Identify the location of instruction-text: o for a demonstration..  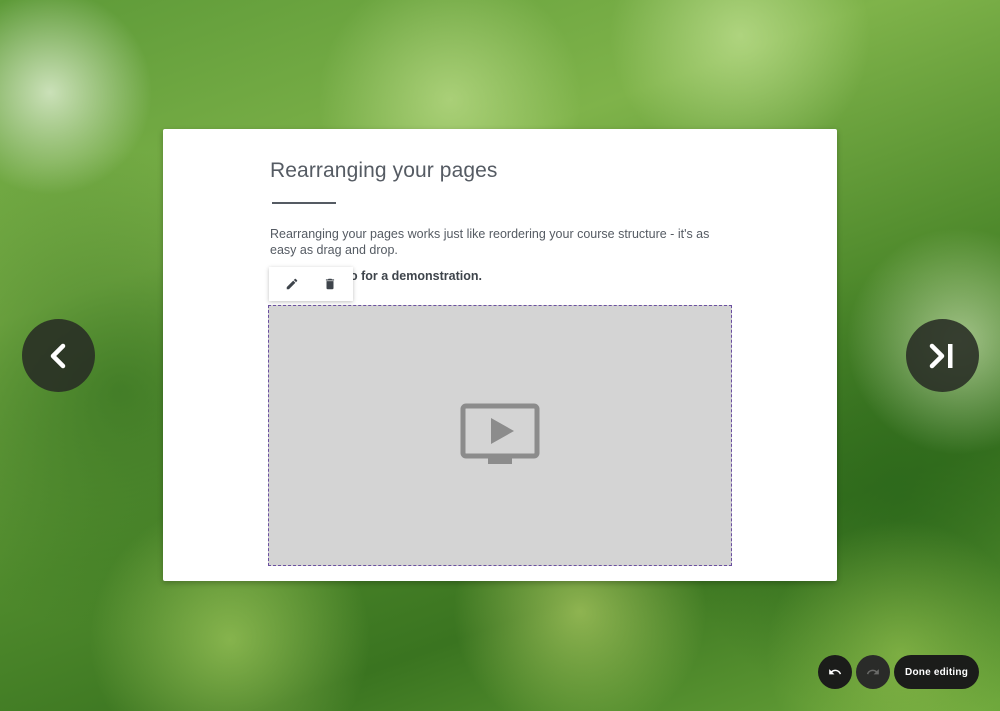
(416, 276).